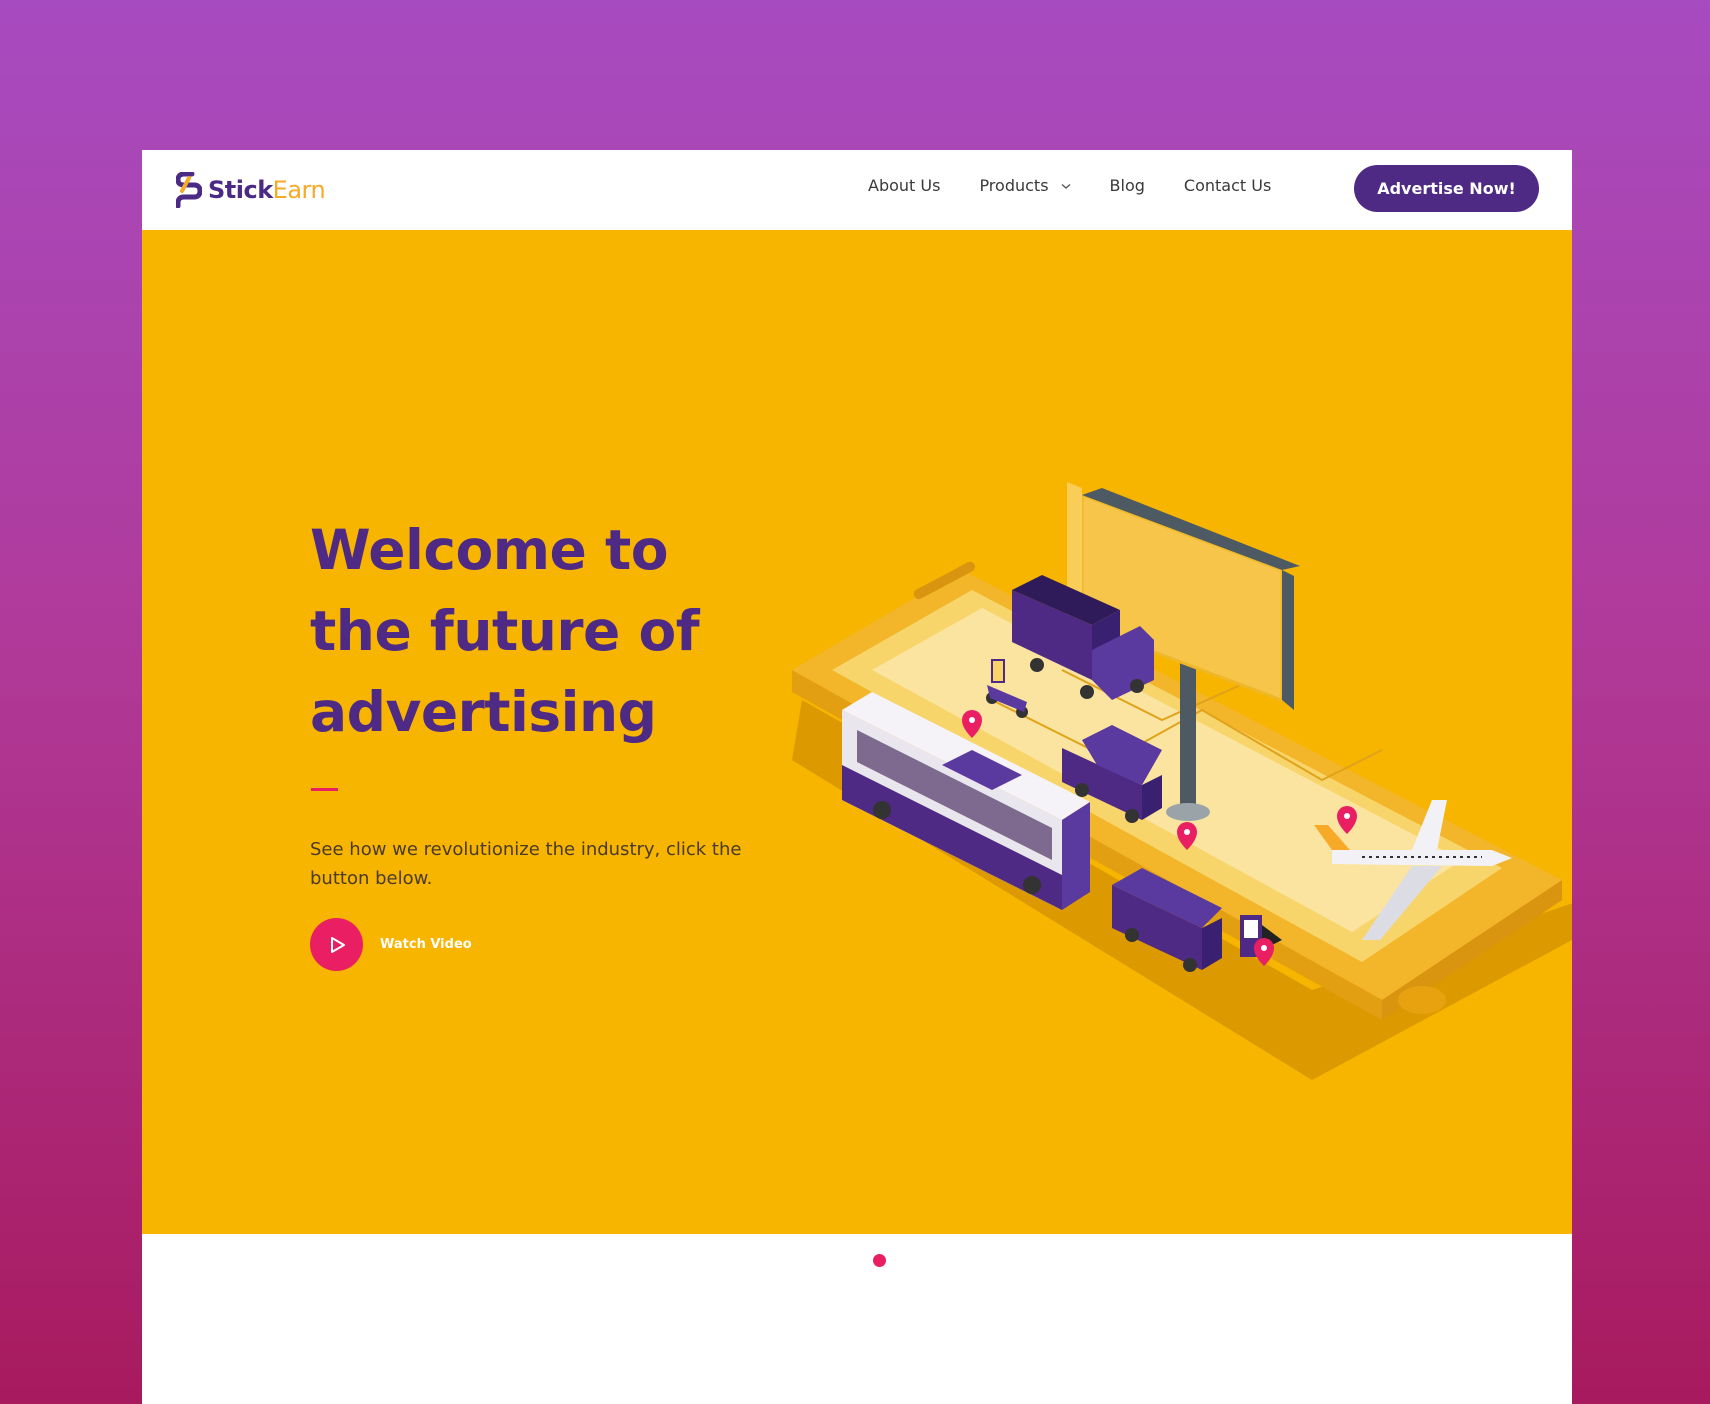 The width and height of the screenshot is (1710, 1404). I want to click on nav-label: Blog, so click(1127, 185).